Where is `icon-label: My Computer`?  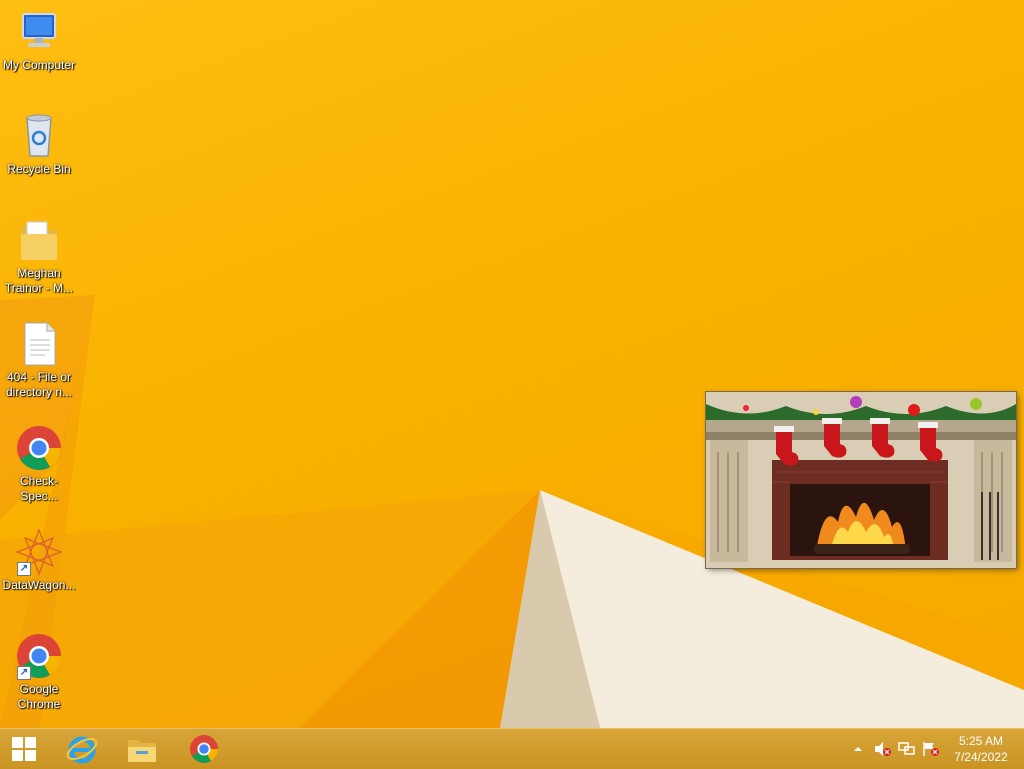 icon-label: My Computer is located at coordinates (39, 65).